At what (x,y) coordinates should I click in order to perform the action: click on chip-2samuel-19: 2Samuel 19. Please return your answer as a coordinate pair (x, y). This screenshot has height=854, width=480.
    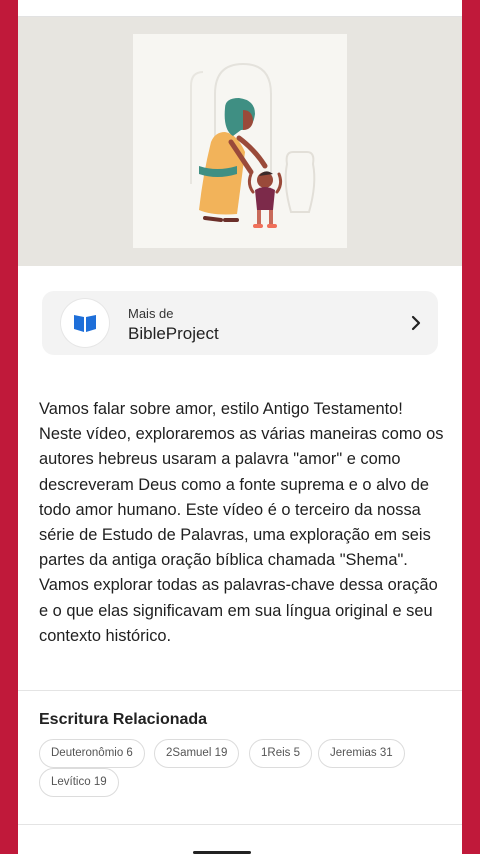
    Looking at the image, I should click on (197, 753).